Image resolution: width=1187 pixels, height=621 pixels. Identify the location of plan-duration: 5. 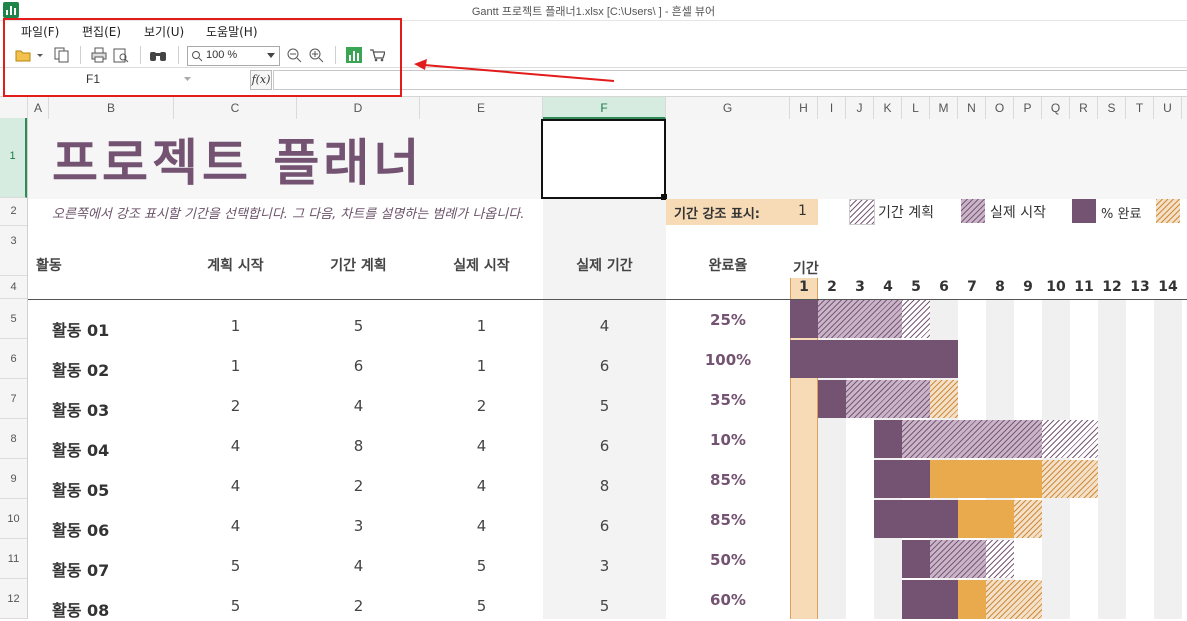
(358, 326).